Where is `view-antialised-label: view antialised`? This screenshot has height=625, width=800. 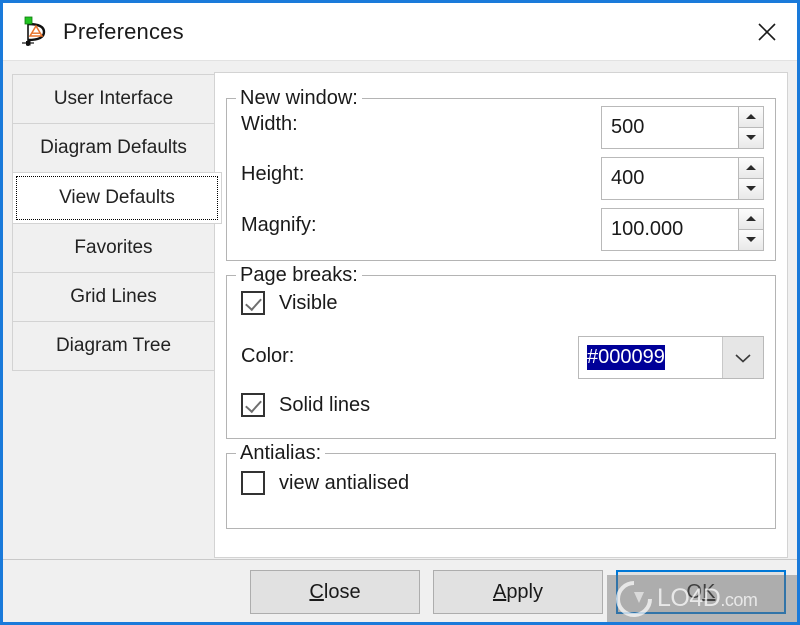
view-antialised-label: view antialised is located at coordinates (344, 482).